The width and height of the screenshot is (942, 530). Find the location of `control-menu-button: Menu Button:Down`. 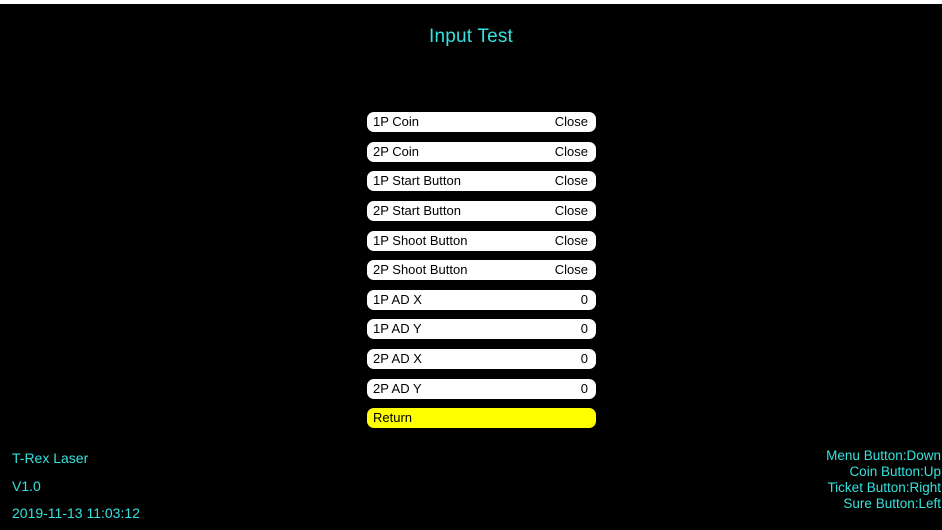

control-menu-button: Menu Button:Down is located at coordinates (883, 455).